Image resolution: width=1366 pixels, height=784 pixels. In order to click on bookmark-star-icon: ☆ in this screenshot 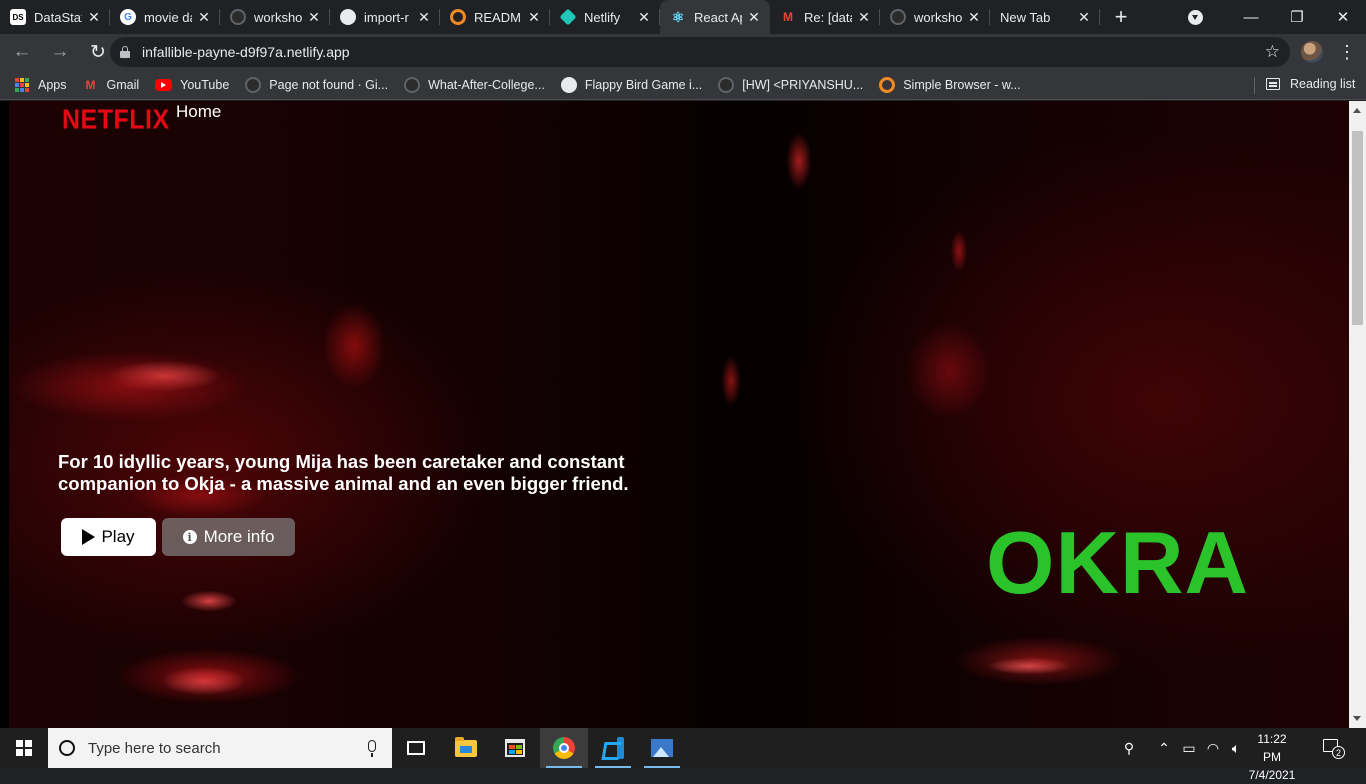, I will do `click(1272, 52)`.